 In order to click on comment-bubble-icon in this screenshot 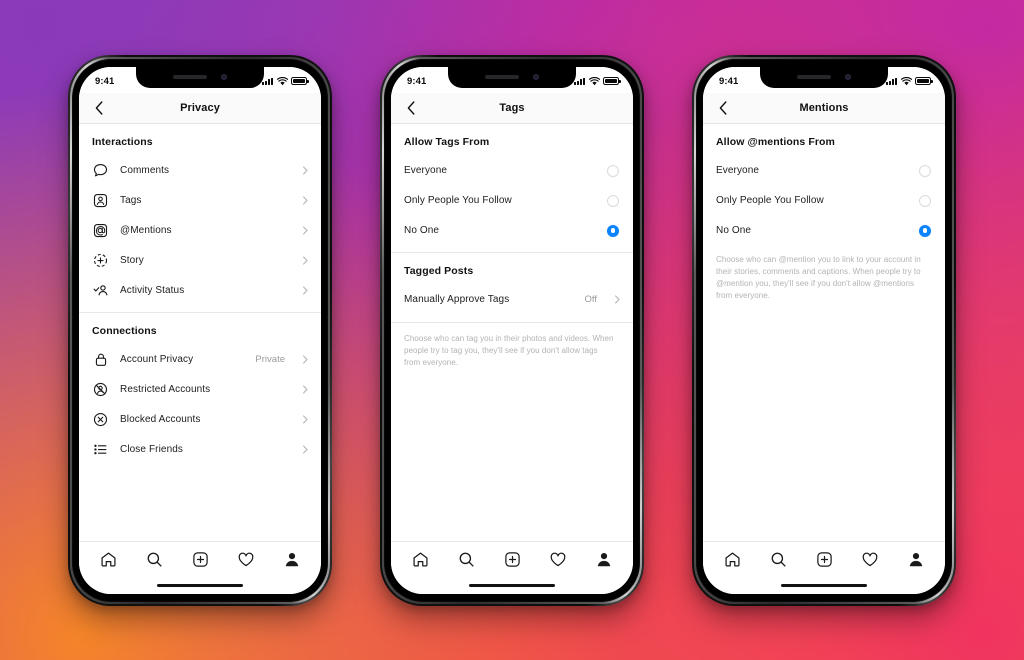, I will do `click(100, 170)`.